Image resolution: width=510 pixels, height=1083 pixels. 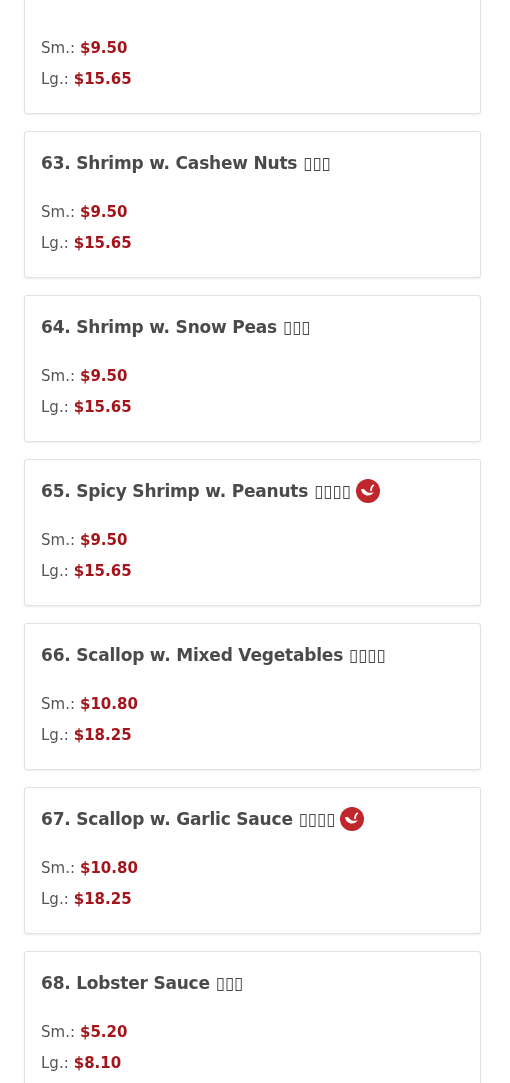 I want to click on price: $5.20, so click(x=103, y=1032).